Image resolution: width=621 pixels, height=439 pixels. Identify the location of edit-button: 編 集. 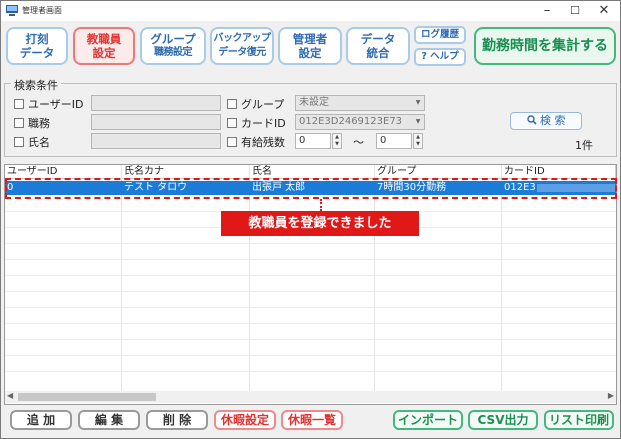
(109, 420).